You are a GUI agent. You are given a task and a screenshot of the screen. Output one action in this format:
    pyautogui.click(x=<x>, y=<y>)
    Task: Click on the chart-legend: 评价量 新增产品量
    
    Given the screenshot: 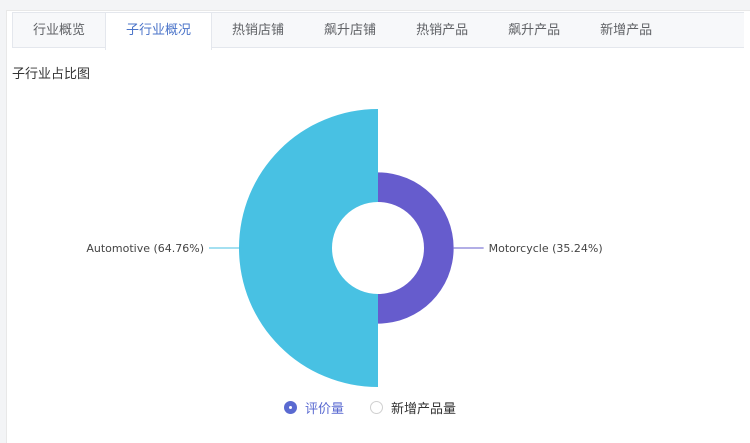 What is the action you would take?
    pyautogui.click(x=370, y=407)
    